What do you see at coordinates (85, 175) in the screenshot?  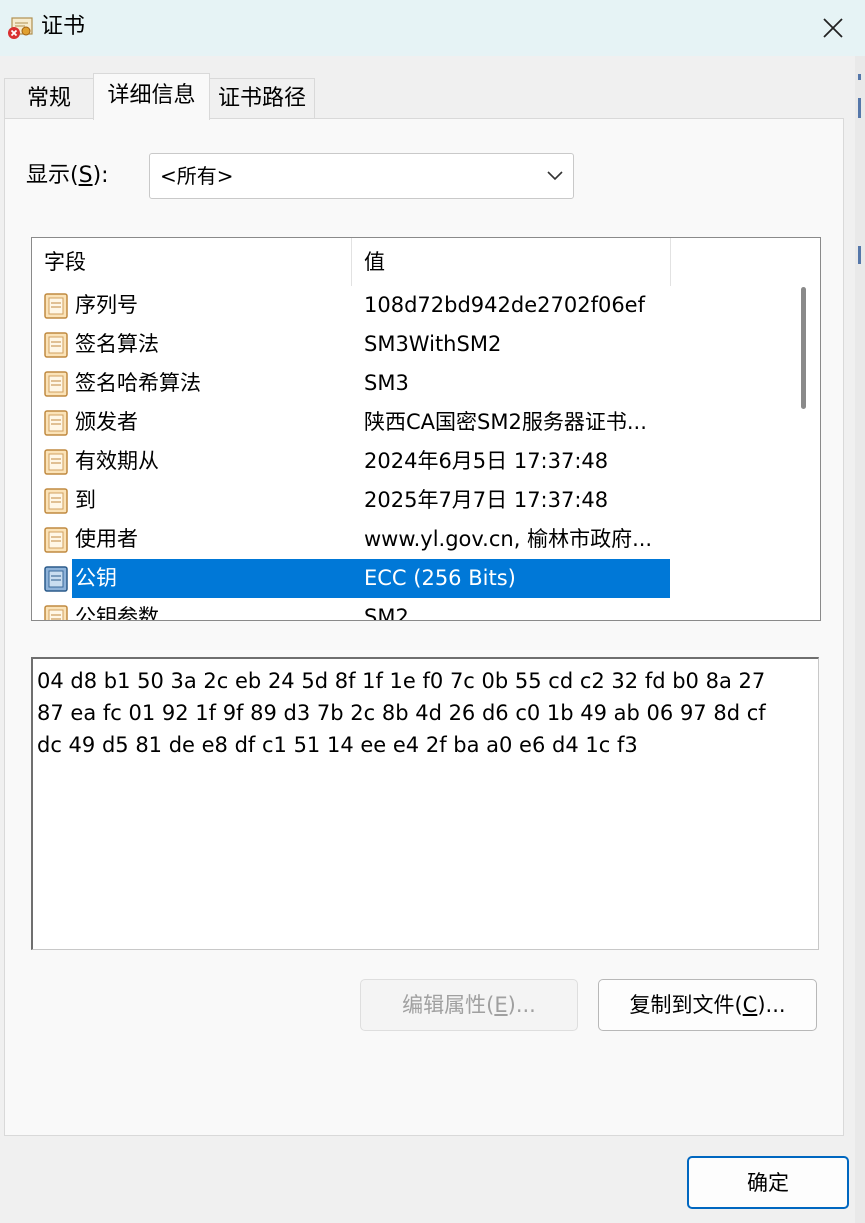 I see `show-label-mnemonic: S` at bounding box center [85, 175].